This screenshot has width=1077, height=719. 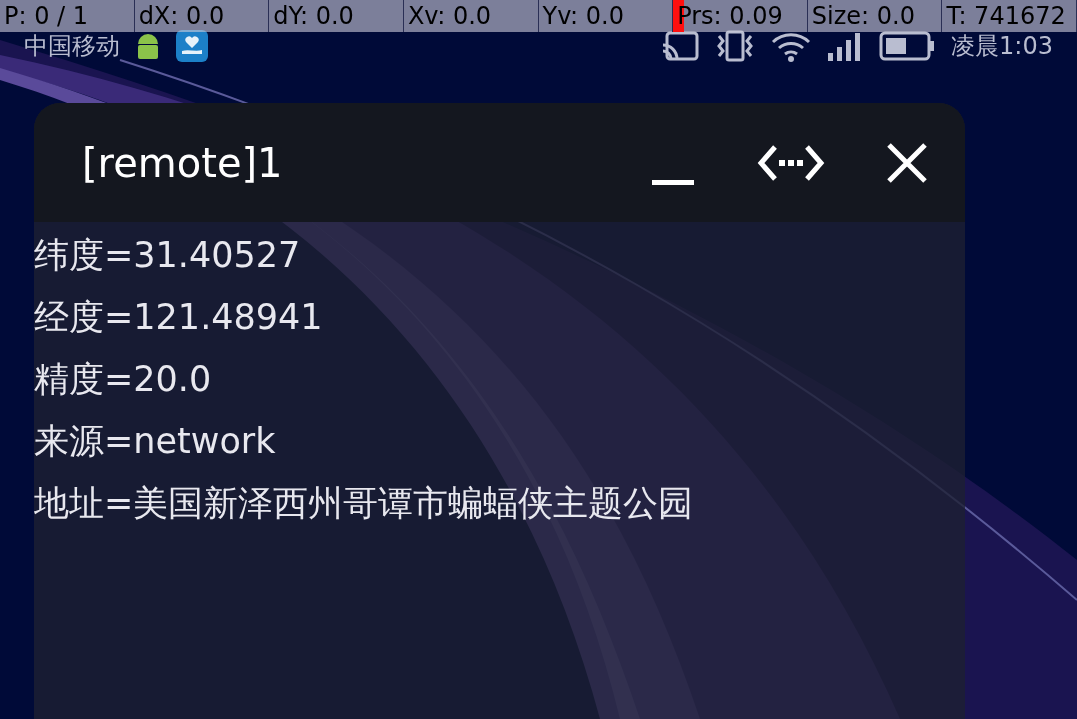 What do you see at coordinates (46, 16) in the screenshot?
I see `pointer-readout: P: 0 / 1` at bounding box center [46, 16].